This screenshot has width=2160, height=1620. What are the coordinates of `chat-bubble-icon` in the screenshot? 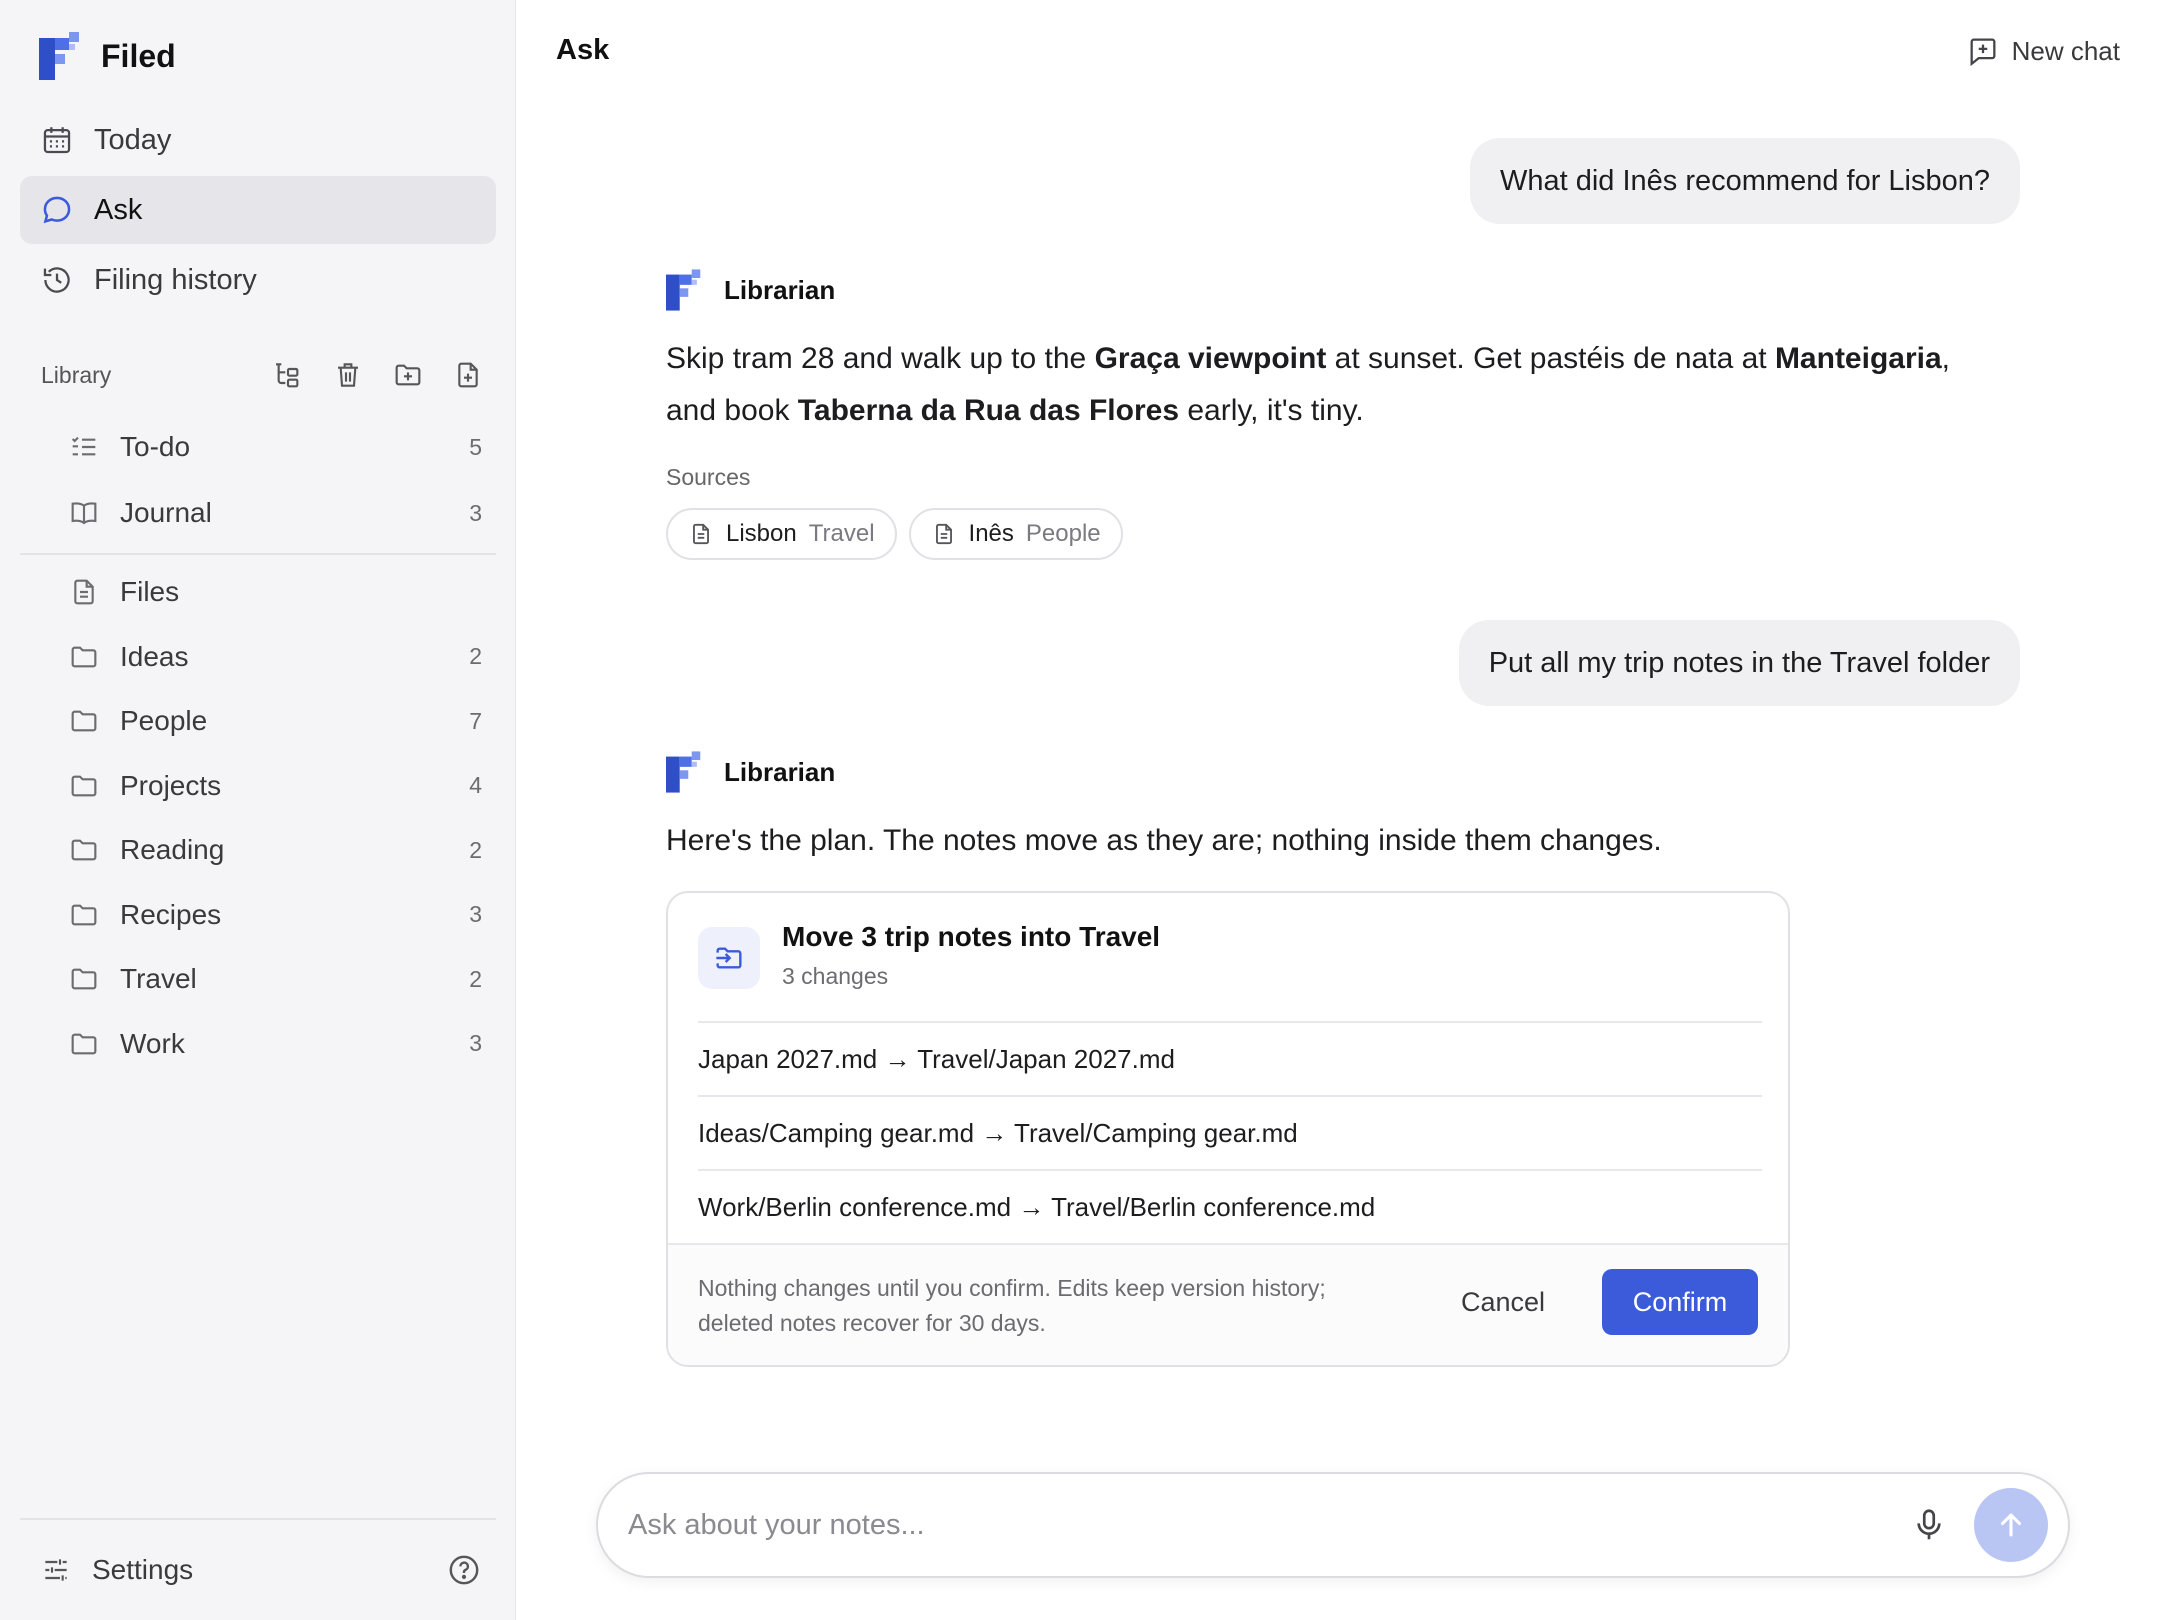 It's located at (57, 210).